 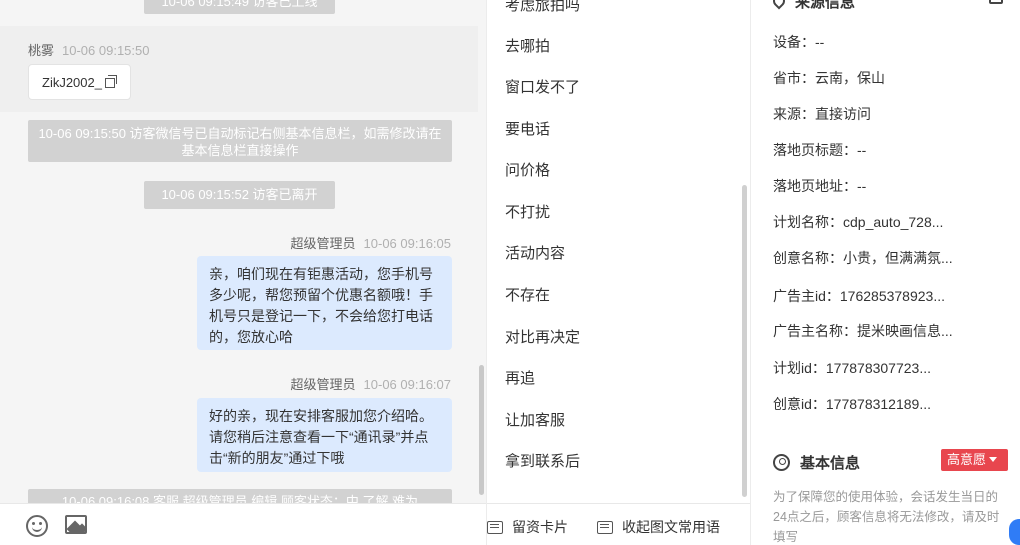 I want to click on message-header: 超级管理员 10-06 09:16:07, so click(x=371, y=383).